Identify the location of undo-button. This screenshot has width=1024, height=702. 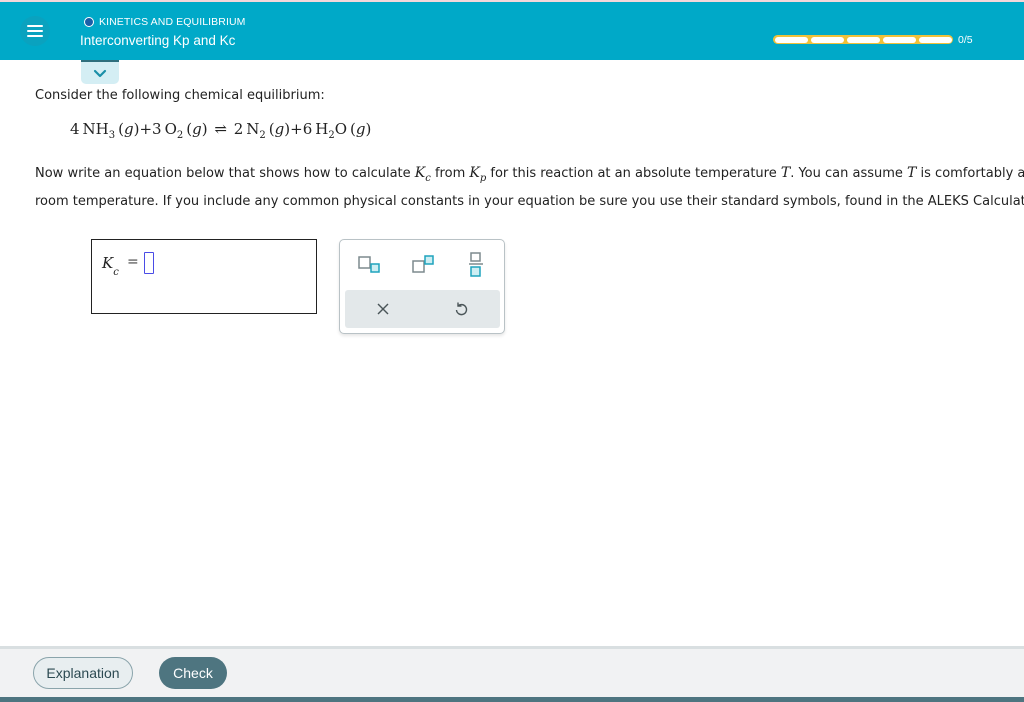
(461, 309).